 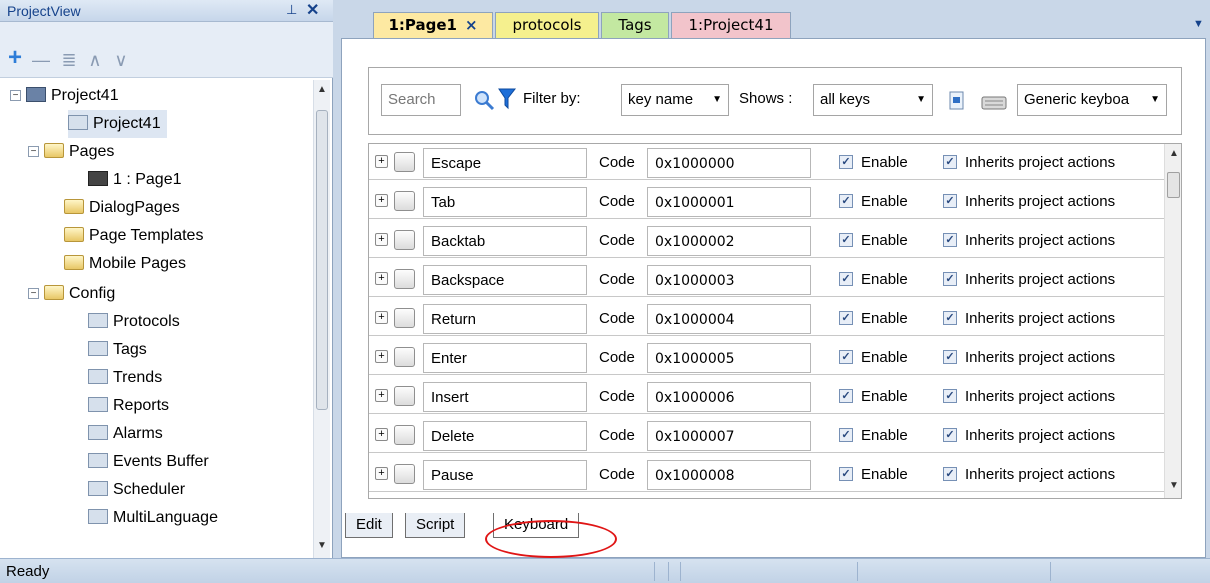 I want to click on tree-item-scheduler: Scheduler, so click(x=136, y=490).